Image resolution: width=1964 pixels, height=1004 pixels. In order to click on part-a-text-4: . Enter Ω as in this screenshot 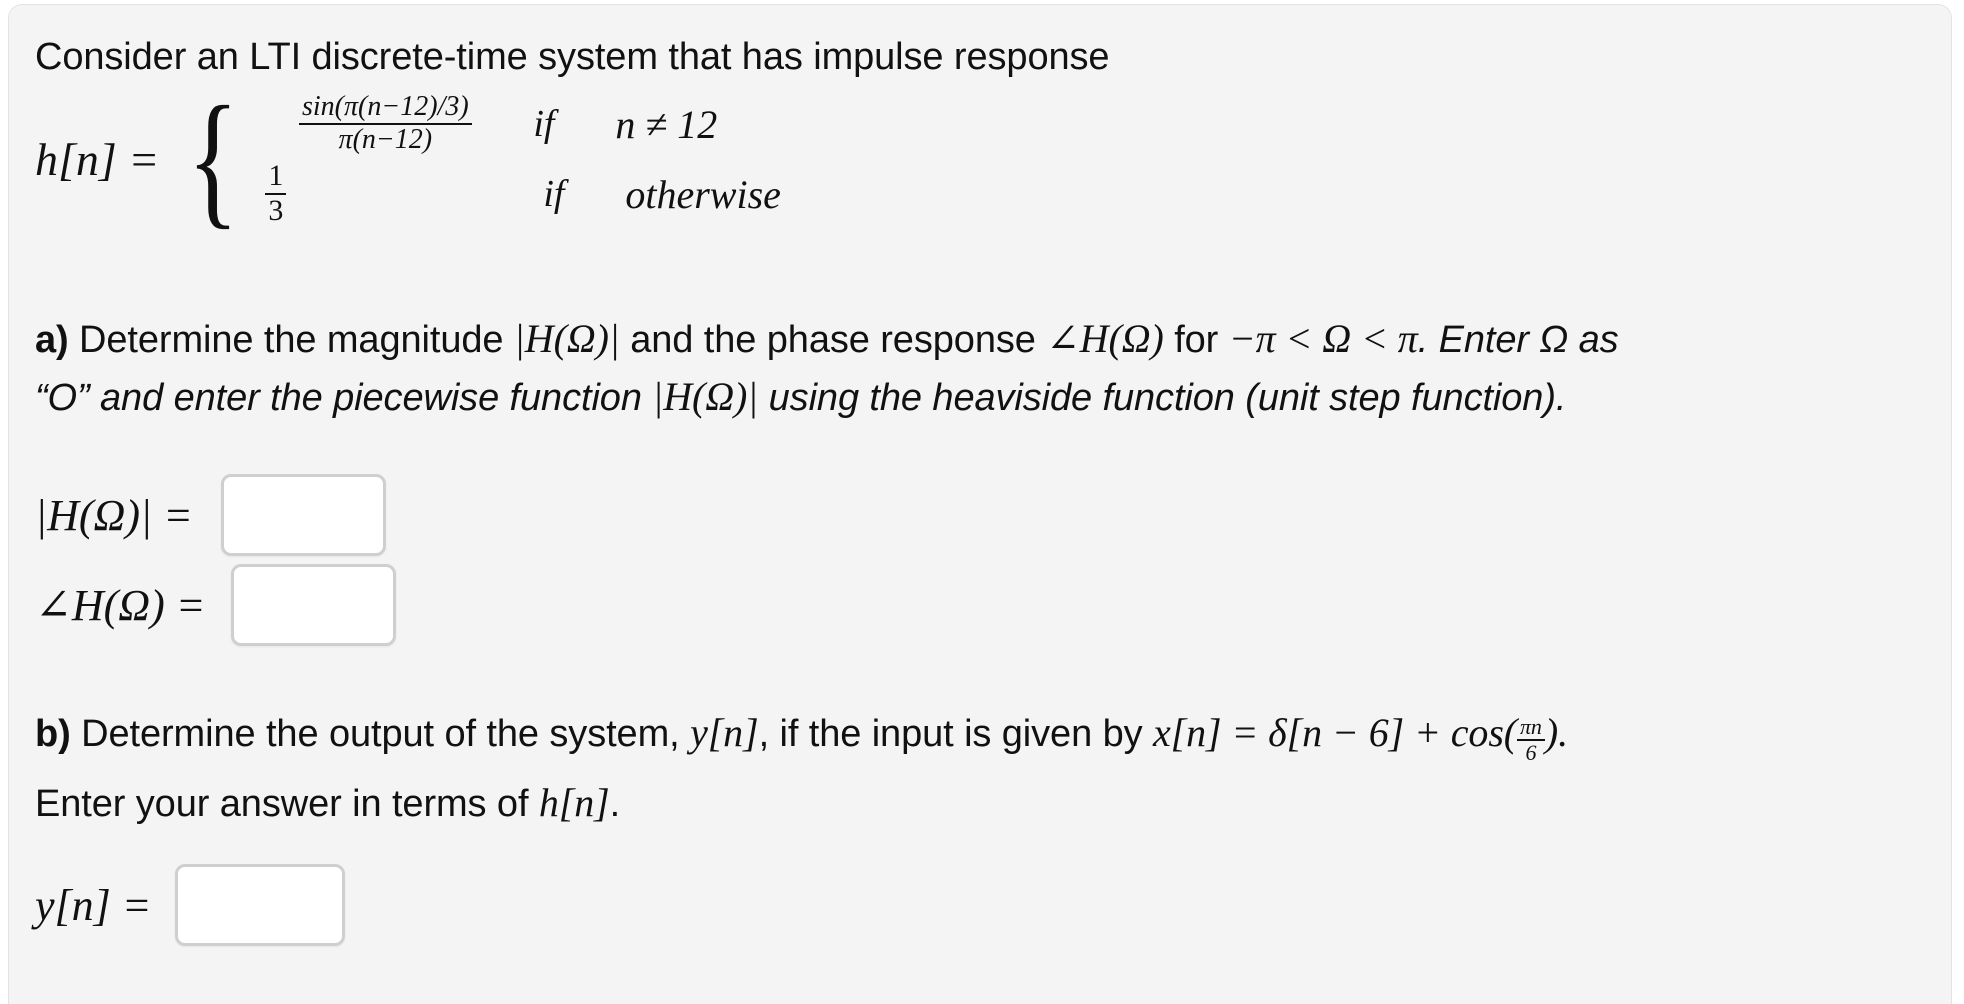, I will do `click(1518, 340)`.